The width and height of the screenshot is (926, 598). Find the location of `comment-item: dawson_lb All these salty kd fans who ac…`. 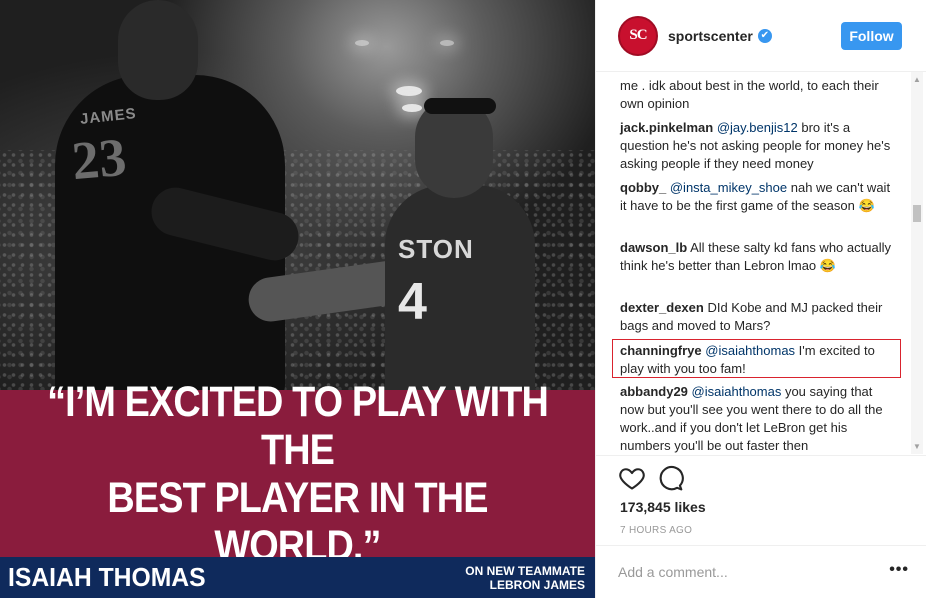

comment-item: dawson_lb All these salty kd fans who ac… is located at coordinates (758, 257).